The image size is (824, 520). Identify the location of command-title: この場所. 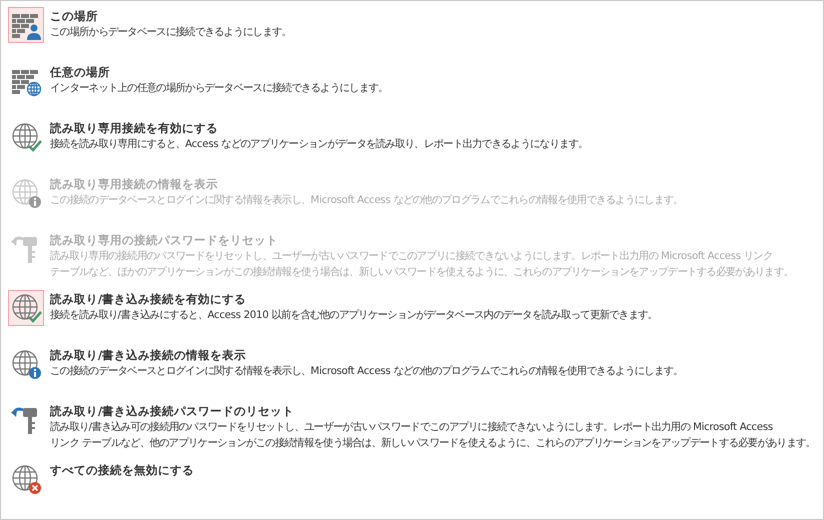
(74, 16).